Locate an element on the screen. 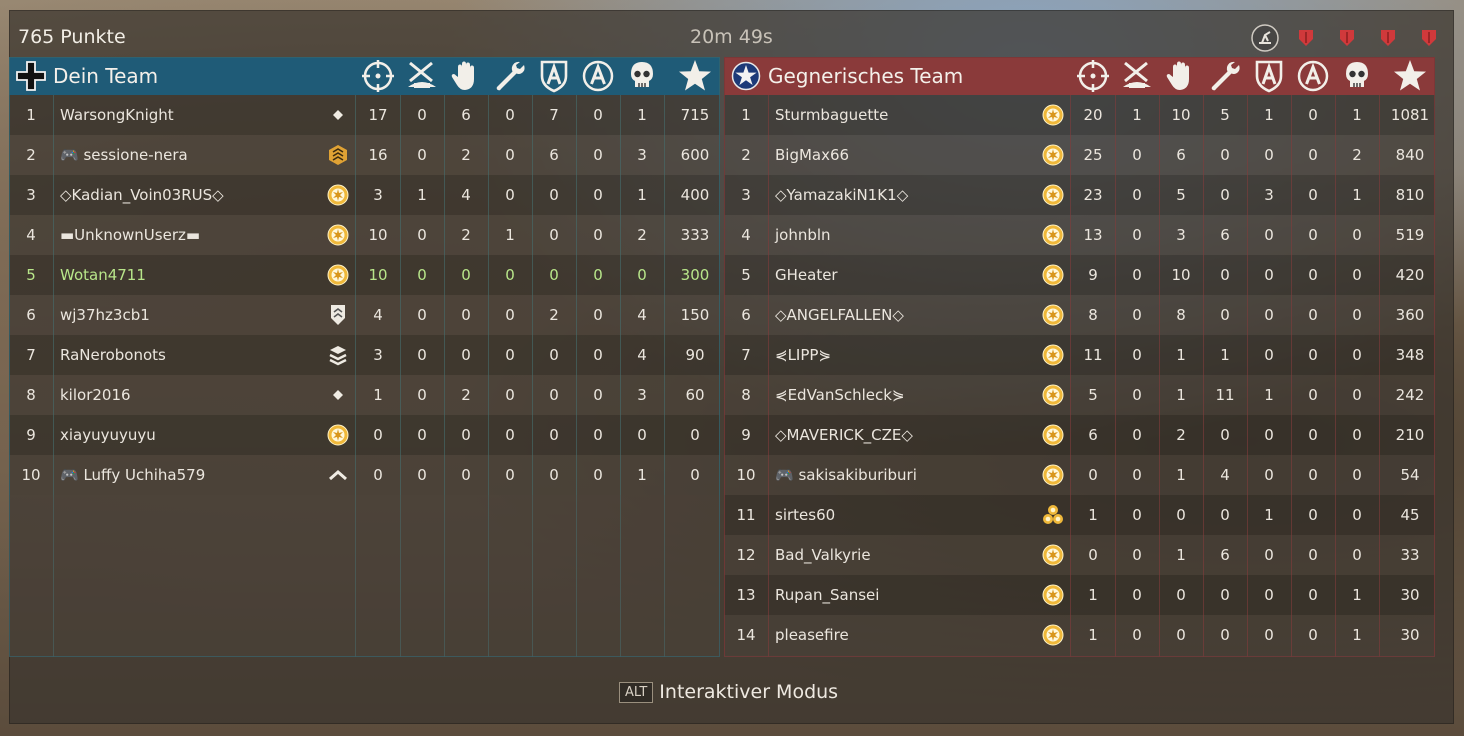  stat-shield-a: 6 is located at coordinates (554, 155).